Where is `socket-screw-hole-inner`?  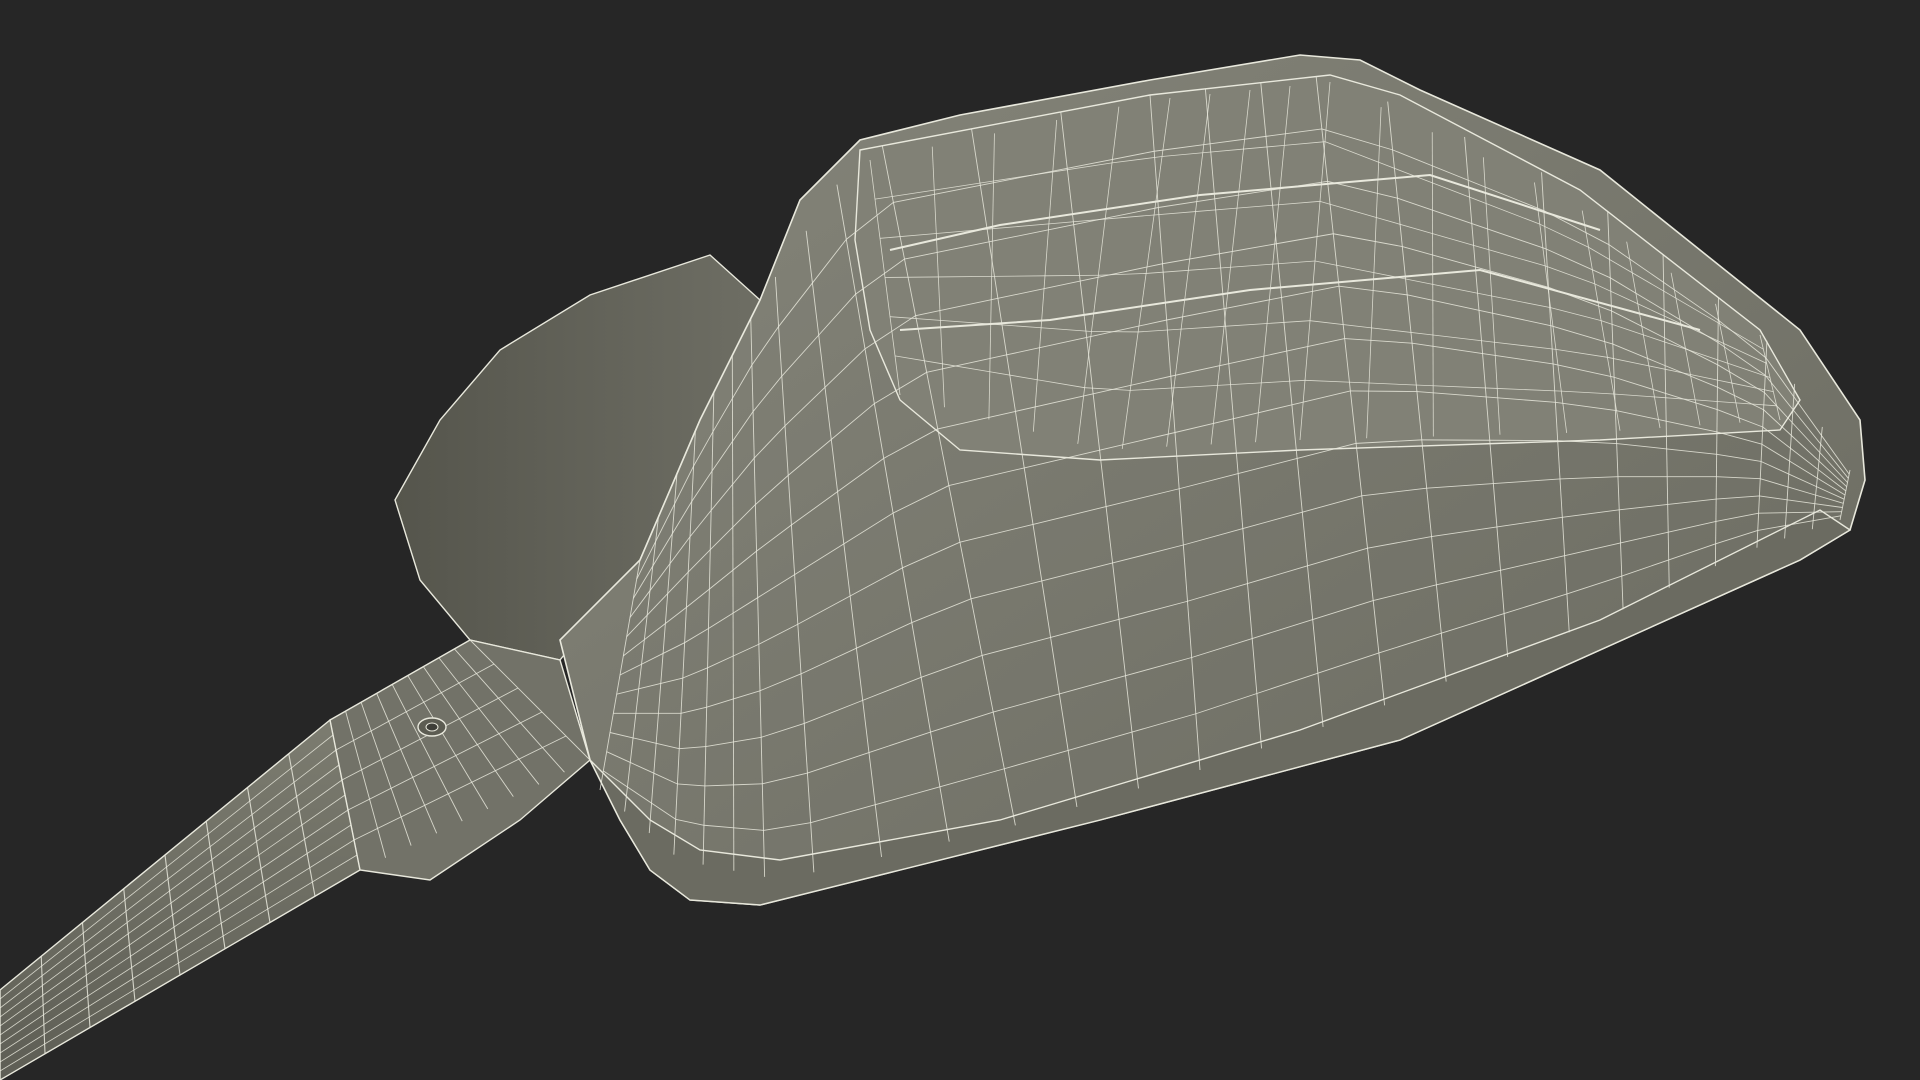 socket-screw-hole-inner is located at coordinates (432, 727).